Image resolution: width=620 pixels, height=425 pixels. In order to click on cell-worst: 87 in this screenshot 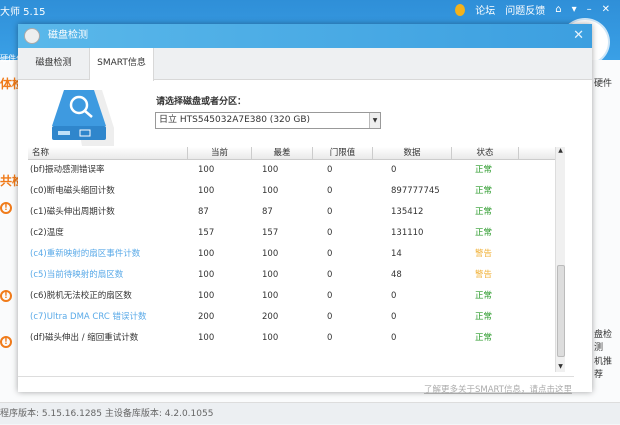, I will do `click(267, 212)`.